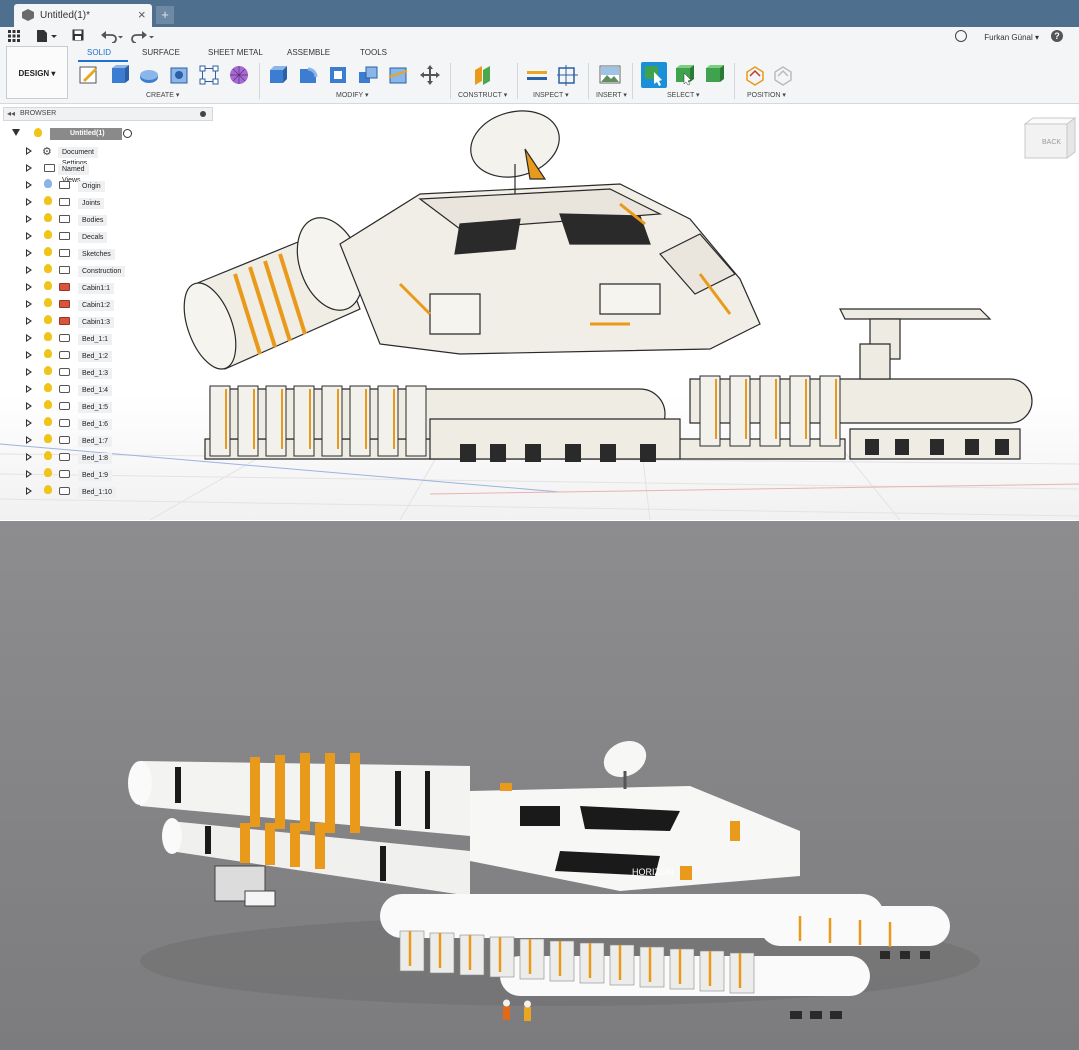  Describe the element at coordinates (483, 75) in the screenshot. I see `offset-plane-icon` at that location.